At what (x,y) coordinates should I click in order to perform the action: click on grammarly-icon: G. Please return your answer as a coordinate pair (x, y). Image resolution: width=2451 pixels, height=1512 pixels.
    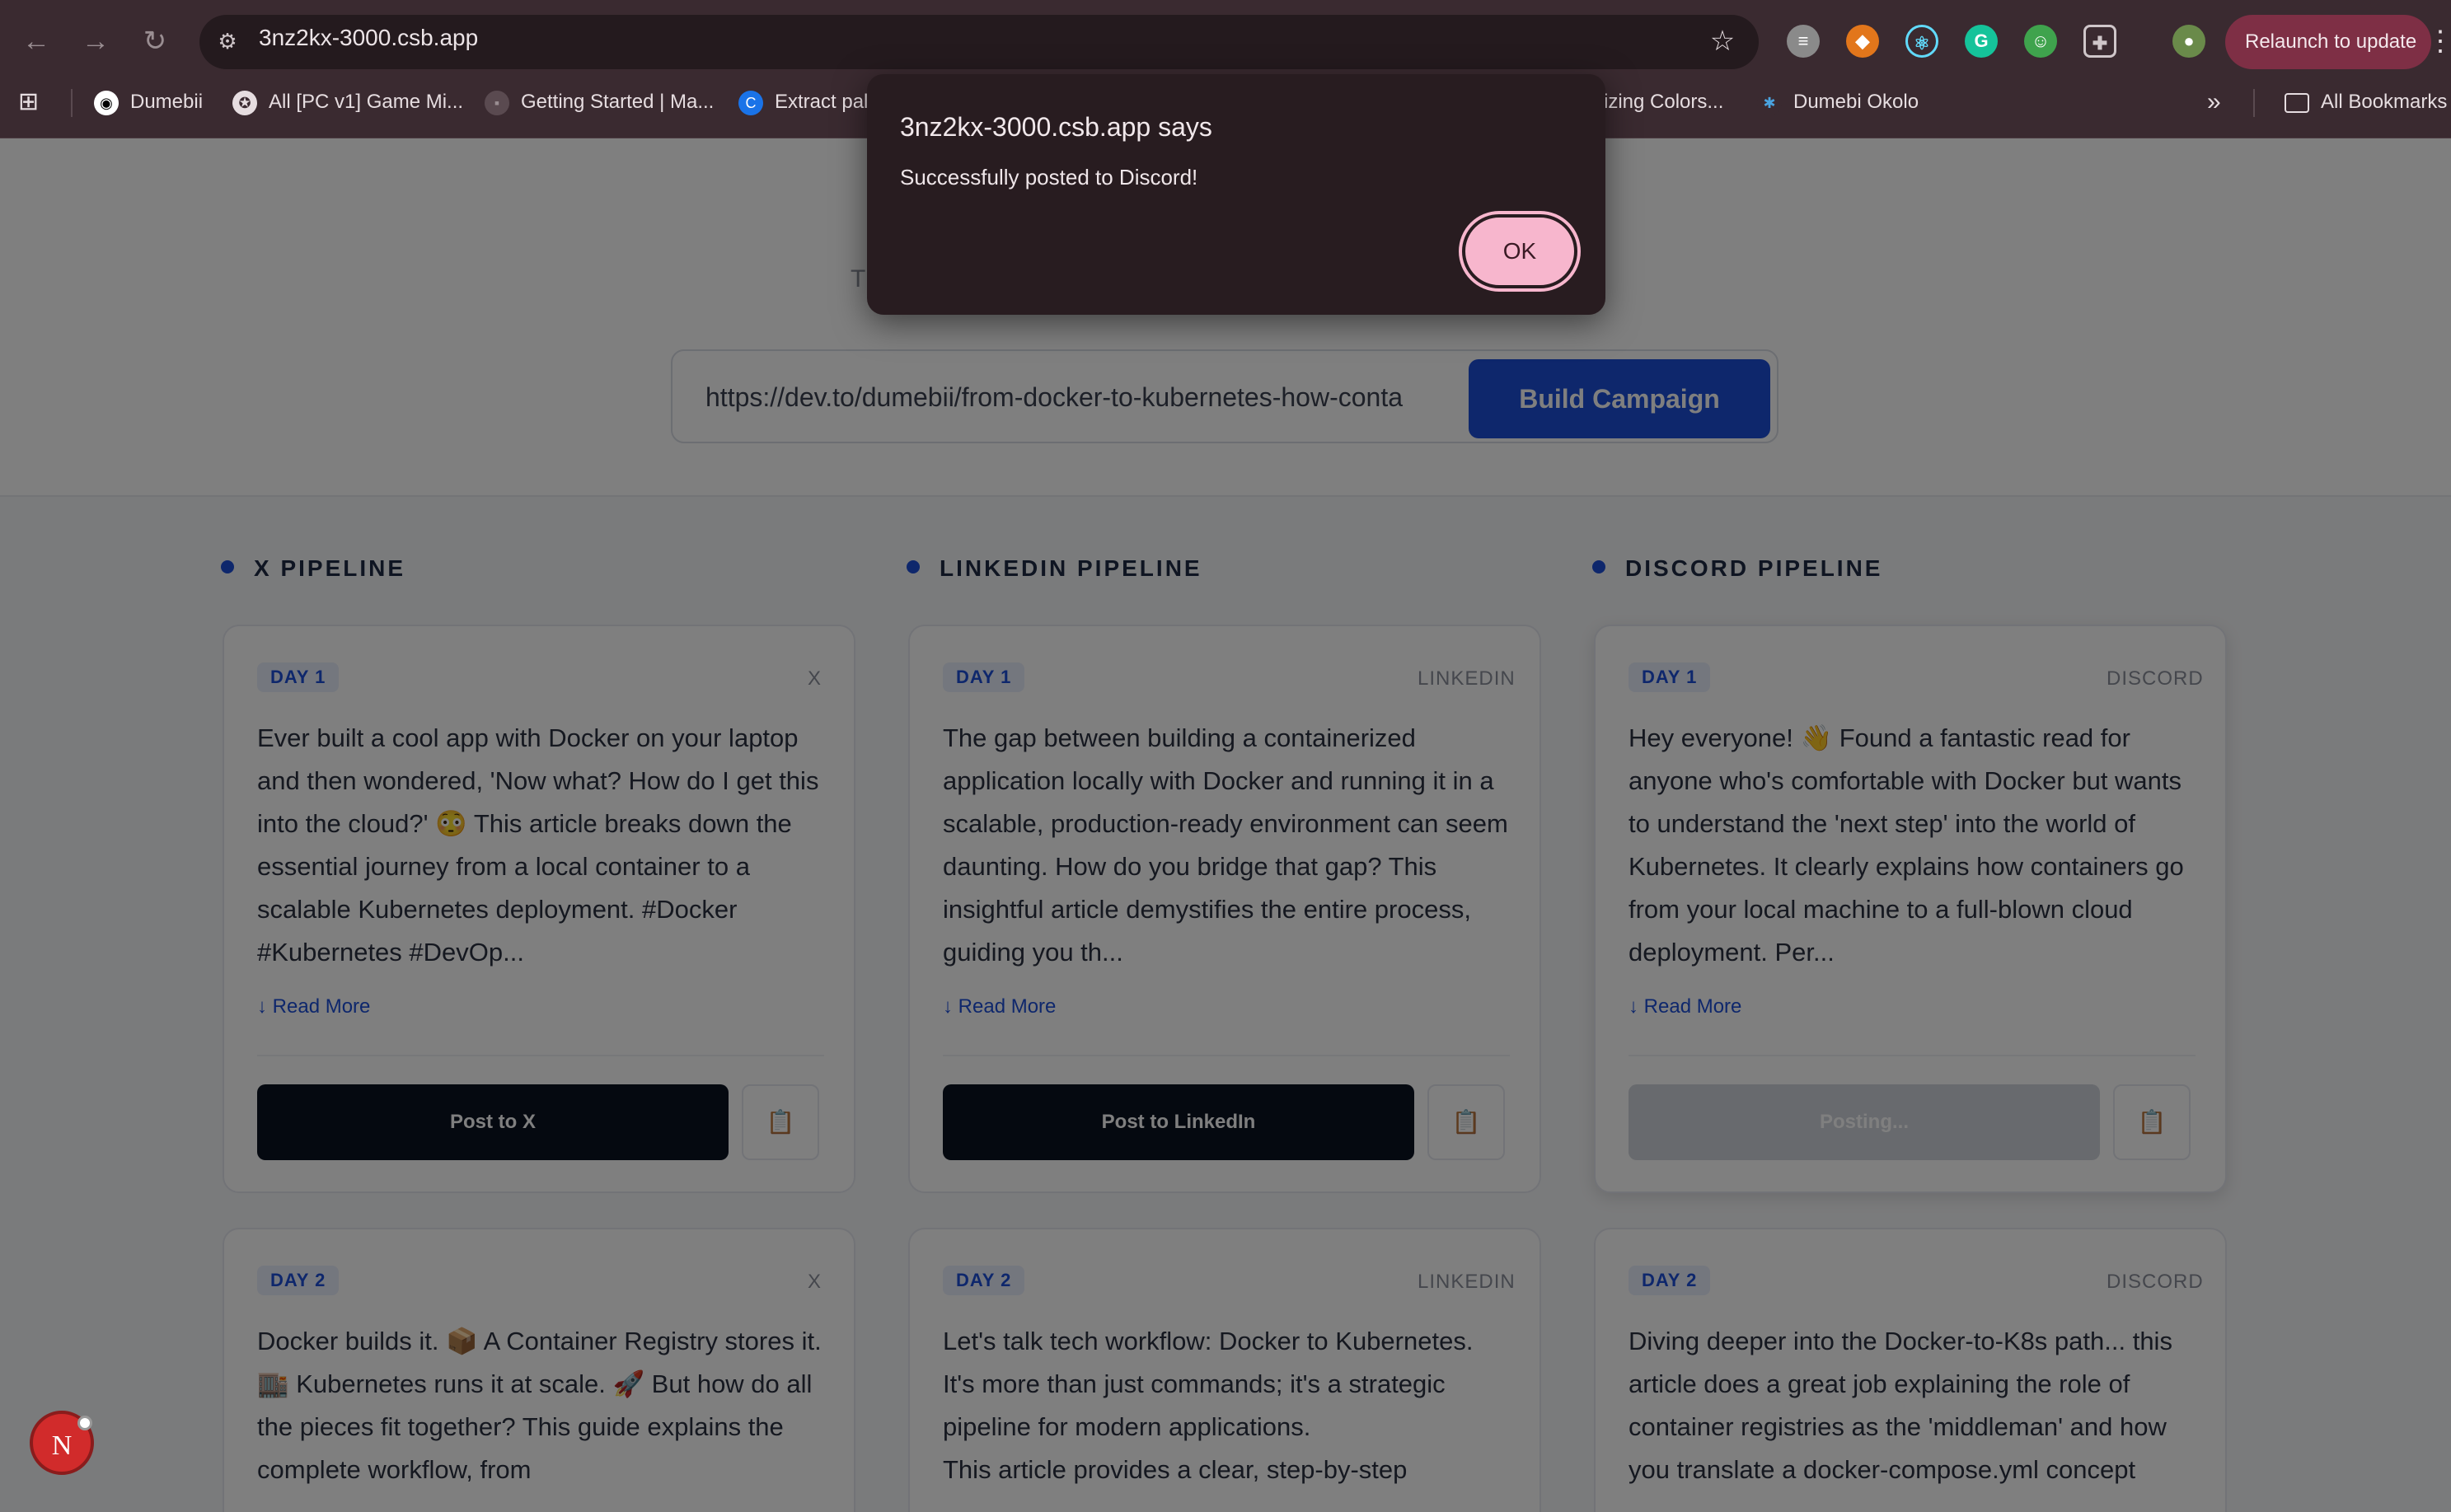
    Looking at the image, I should click on (1981, 41).